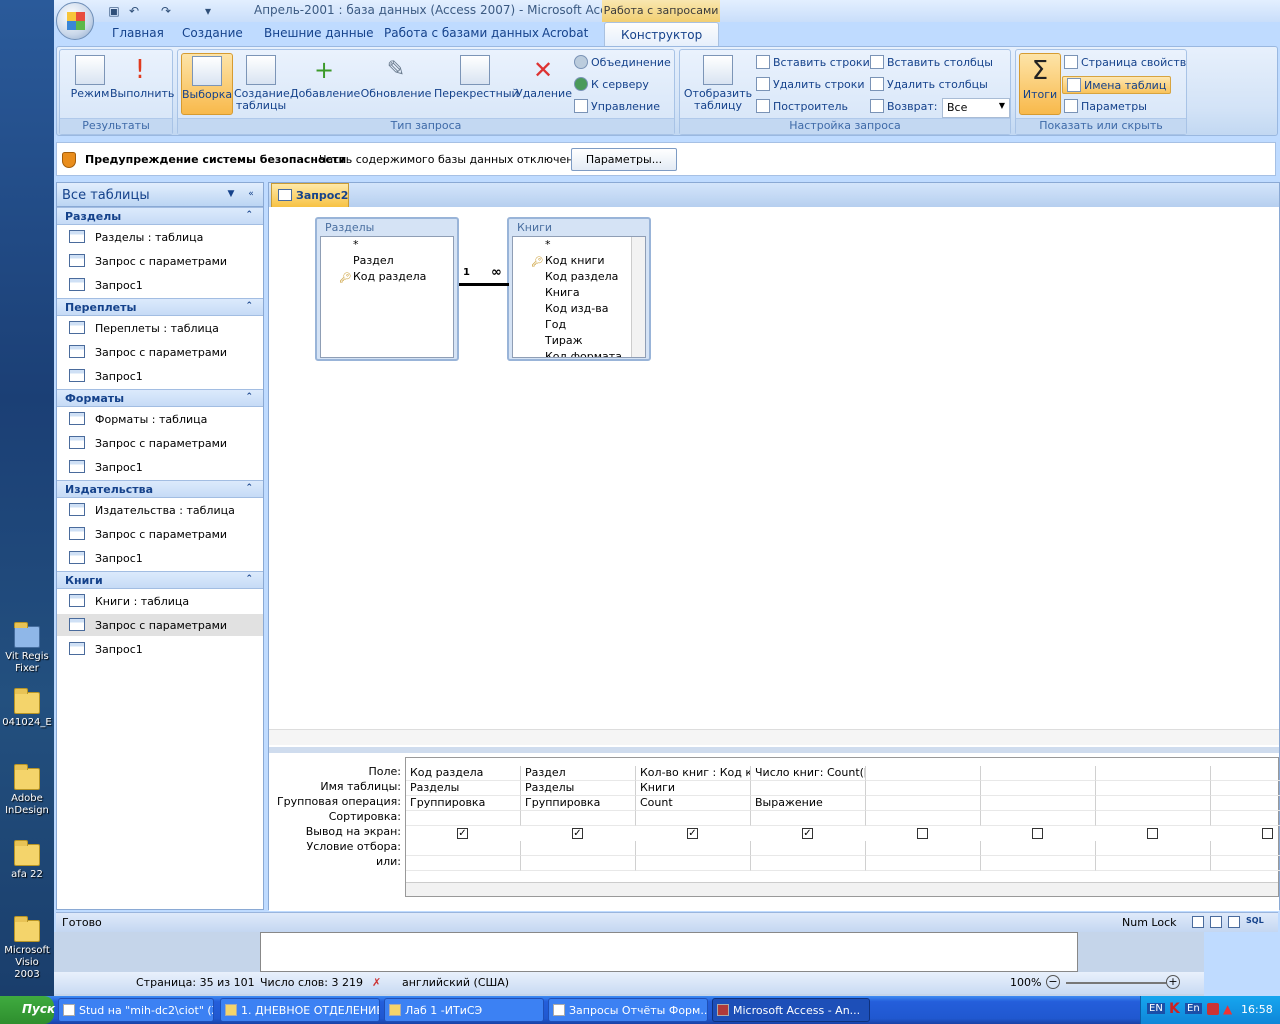 This screenshot has width=1280, height=1024. Describe the element at coordinates (27, 790) in the screenshot. I see `desktop-icon-adobe-indesign: Adobe InDesign` at that location.